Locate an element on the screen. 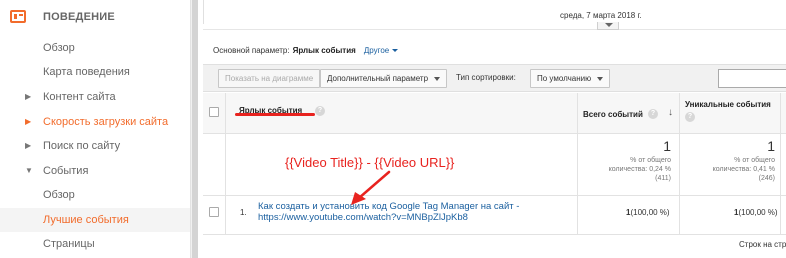 This screenshot has width=786, height=258. plot-rows-button: Показать на диаграмме is located at coordinates (269, 78).